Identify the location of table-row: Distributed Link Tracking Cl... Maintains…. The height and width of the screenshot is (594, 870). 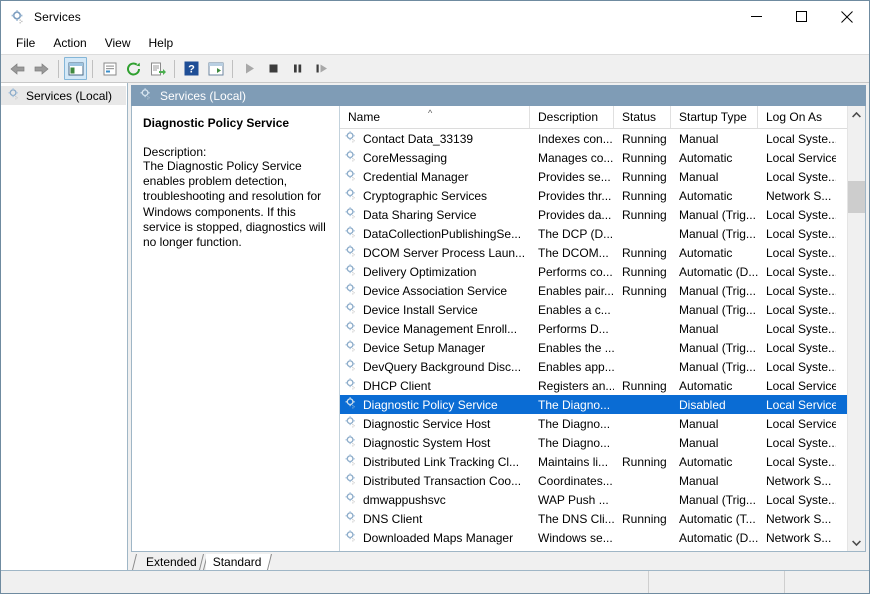
(593, 461).